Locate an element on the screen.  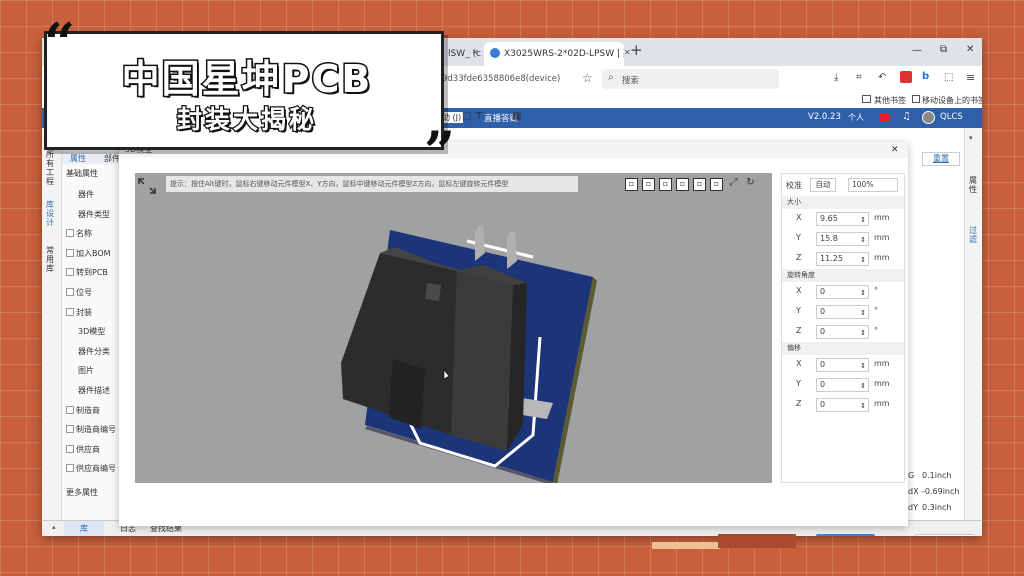
status-tab-library: 库 is located at coordinates (84, 528).